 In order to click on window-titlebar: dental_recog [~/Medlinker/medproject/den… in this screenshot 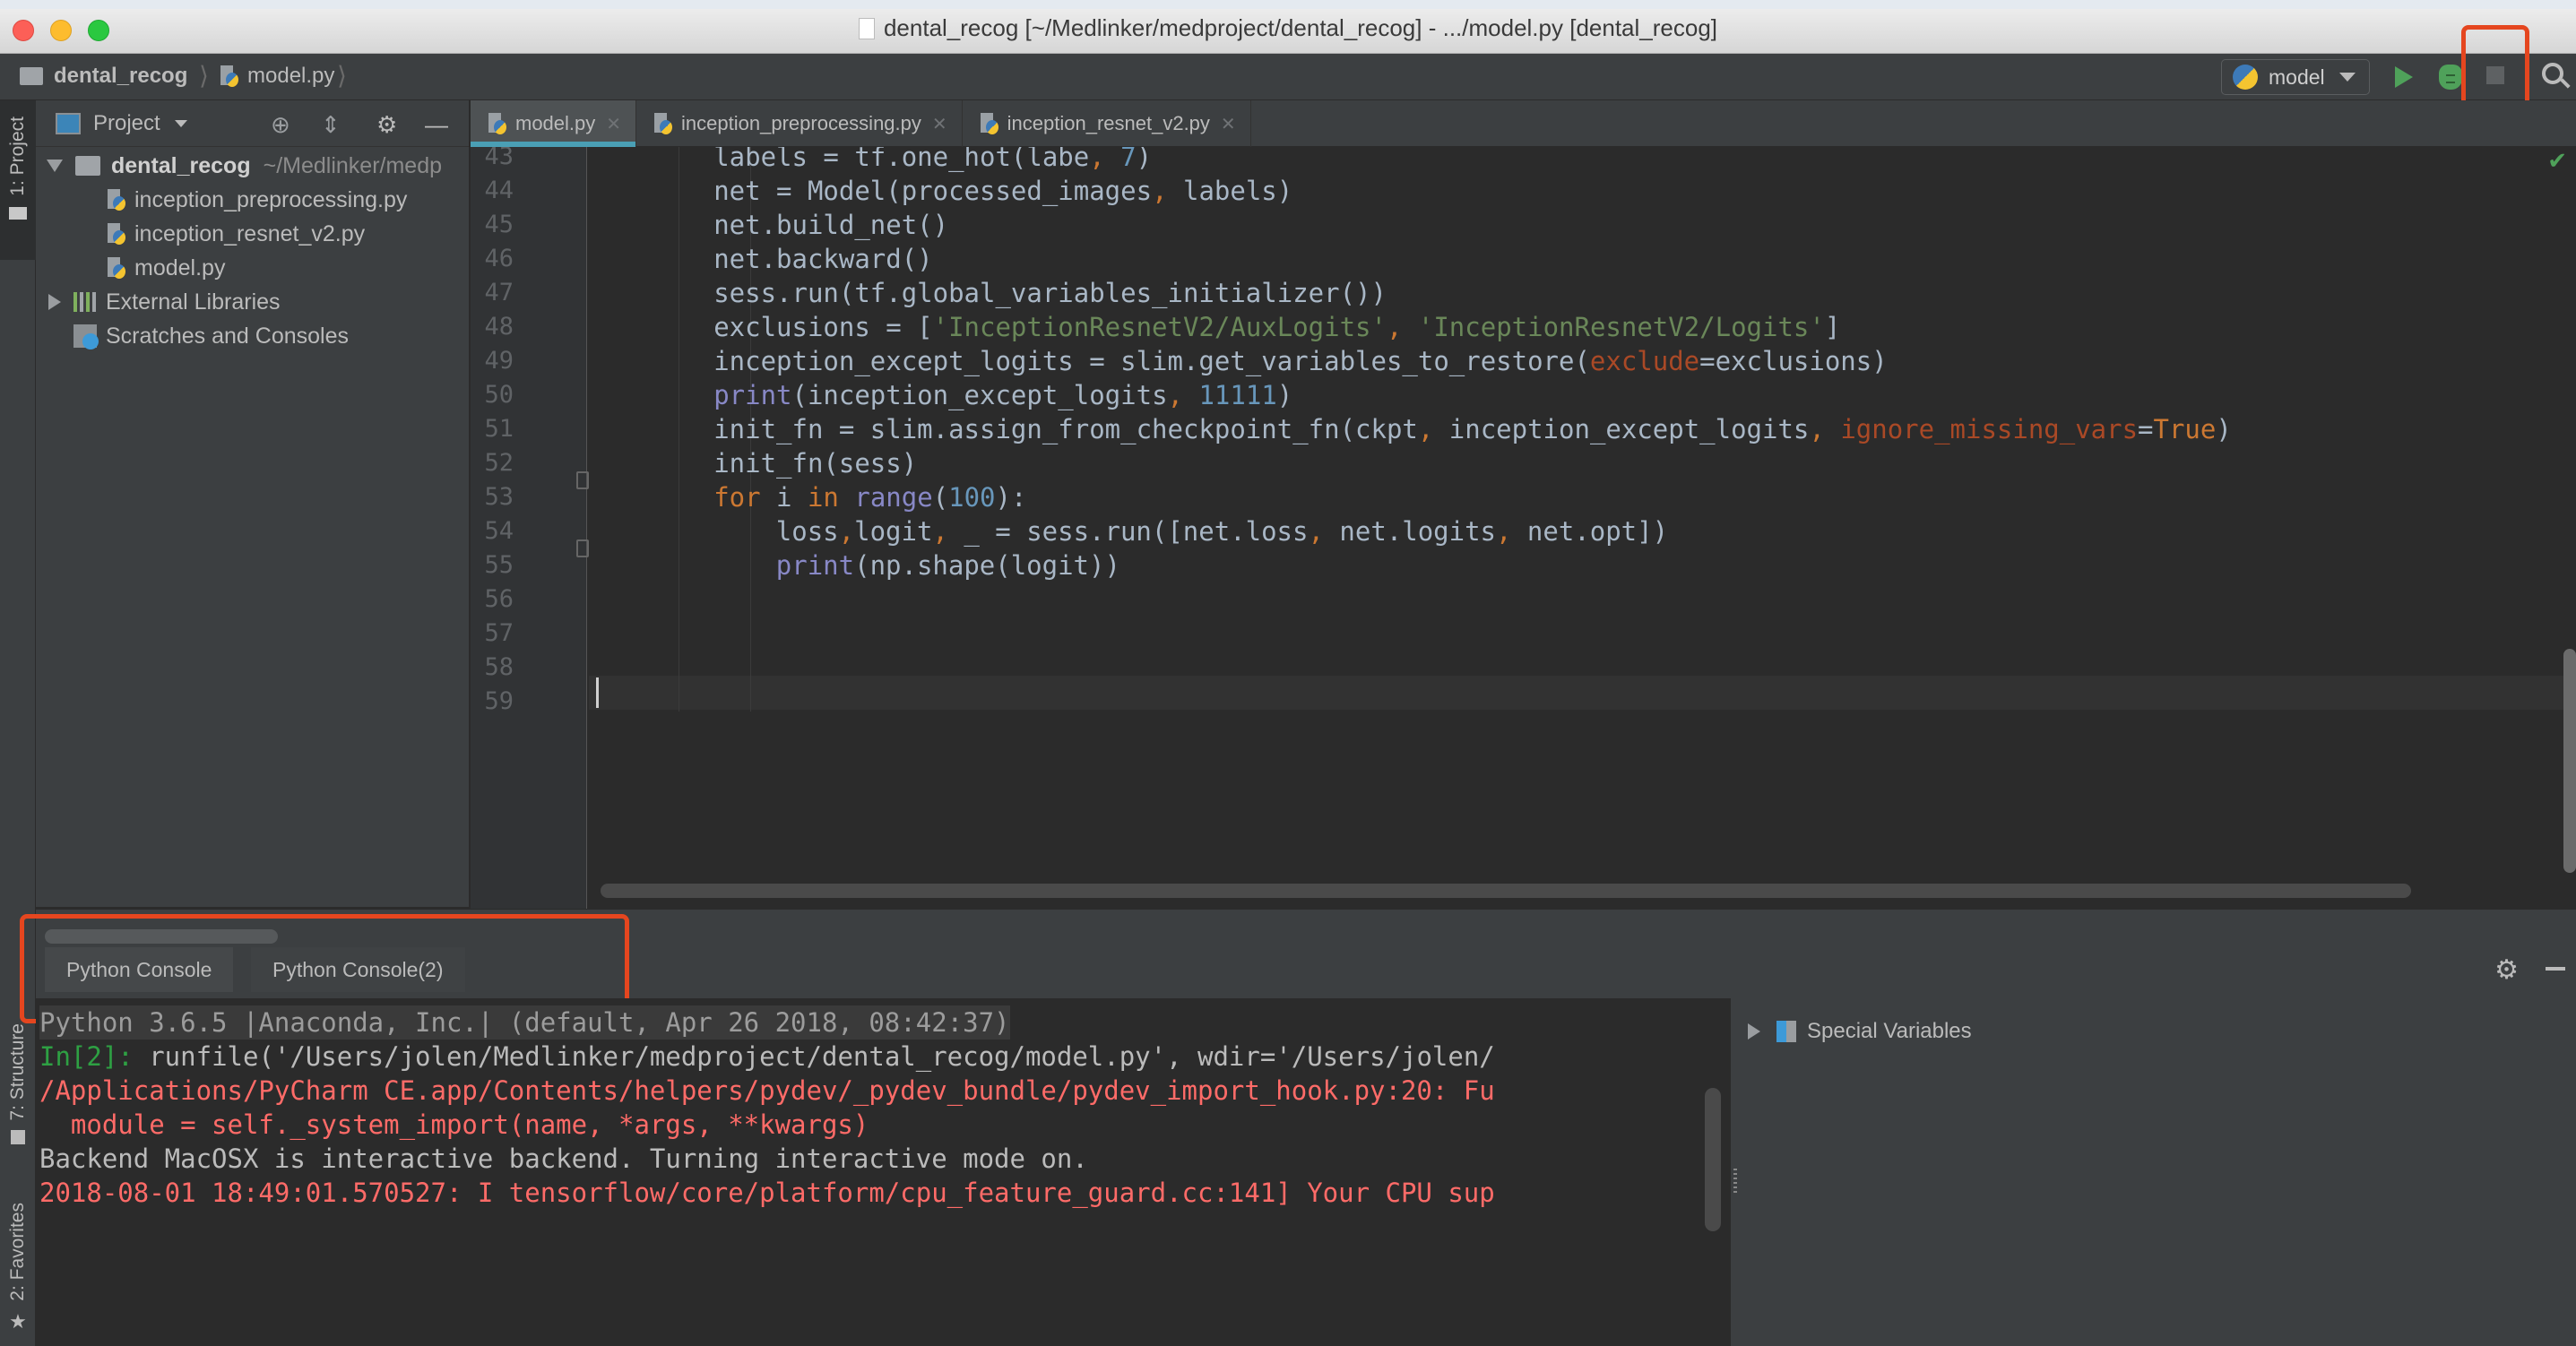, I will do `click(1288, 27)`.